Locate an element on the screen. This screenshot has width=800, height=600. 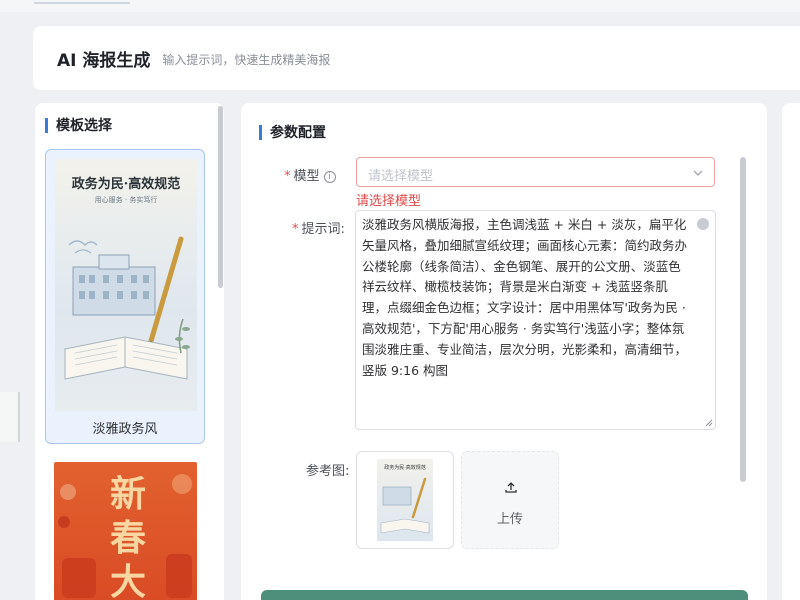
template-preview-image: 政务为民·高效规范 用心服务 · 务实笃行 is located at coordinates (126, 285).